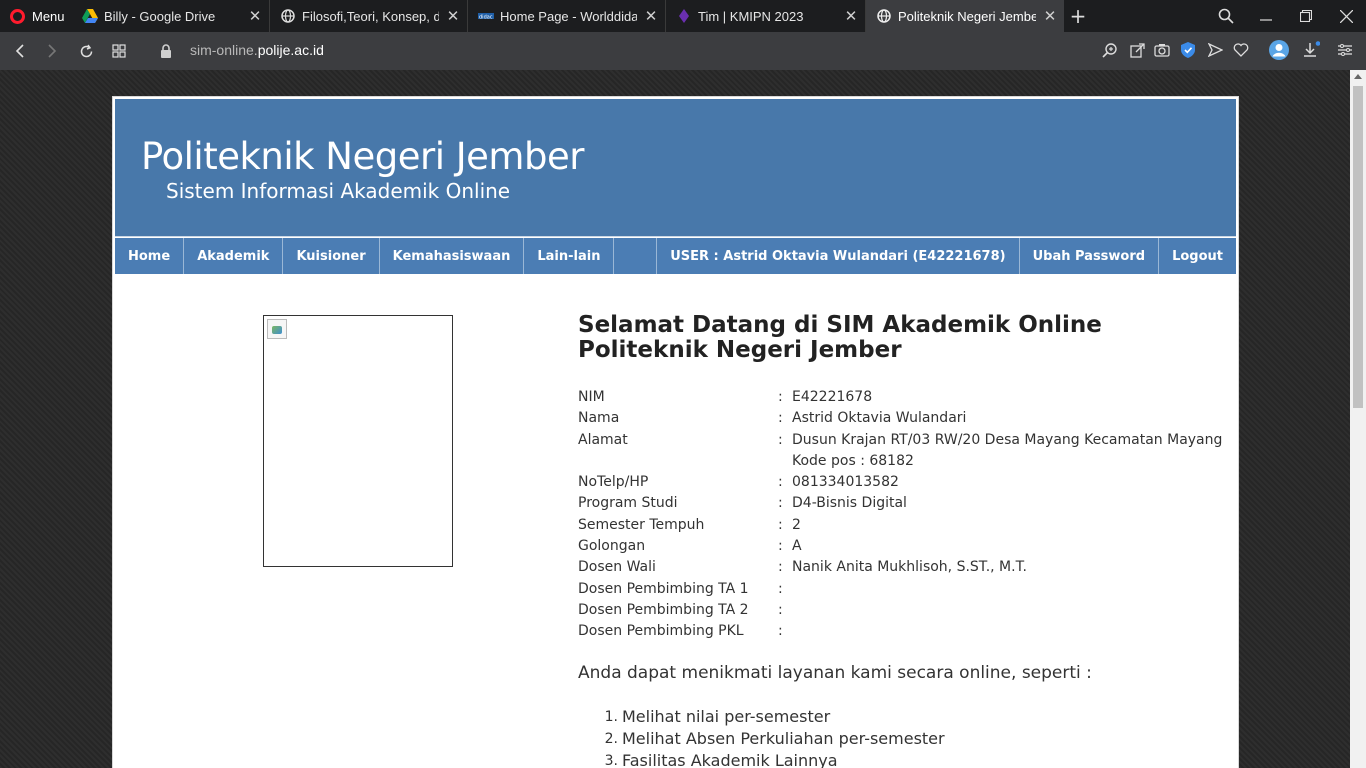 This screenshot has width=1366, height=768. What do you see at coordinates (663, 588) in the screenshot?
I see `profile-label: Dosen Pembimbing TA 1` at bounding box center [663, 588].